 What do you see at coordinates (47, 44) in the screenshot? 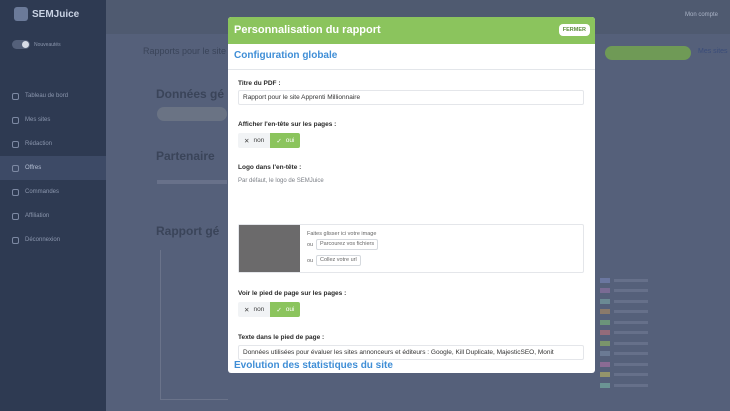
I see `news-toggle-label: Nouveautés` at bounding box center [47, 44].